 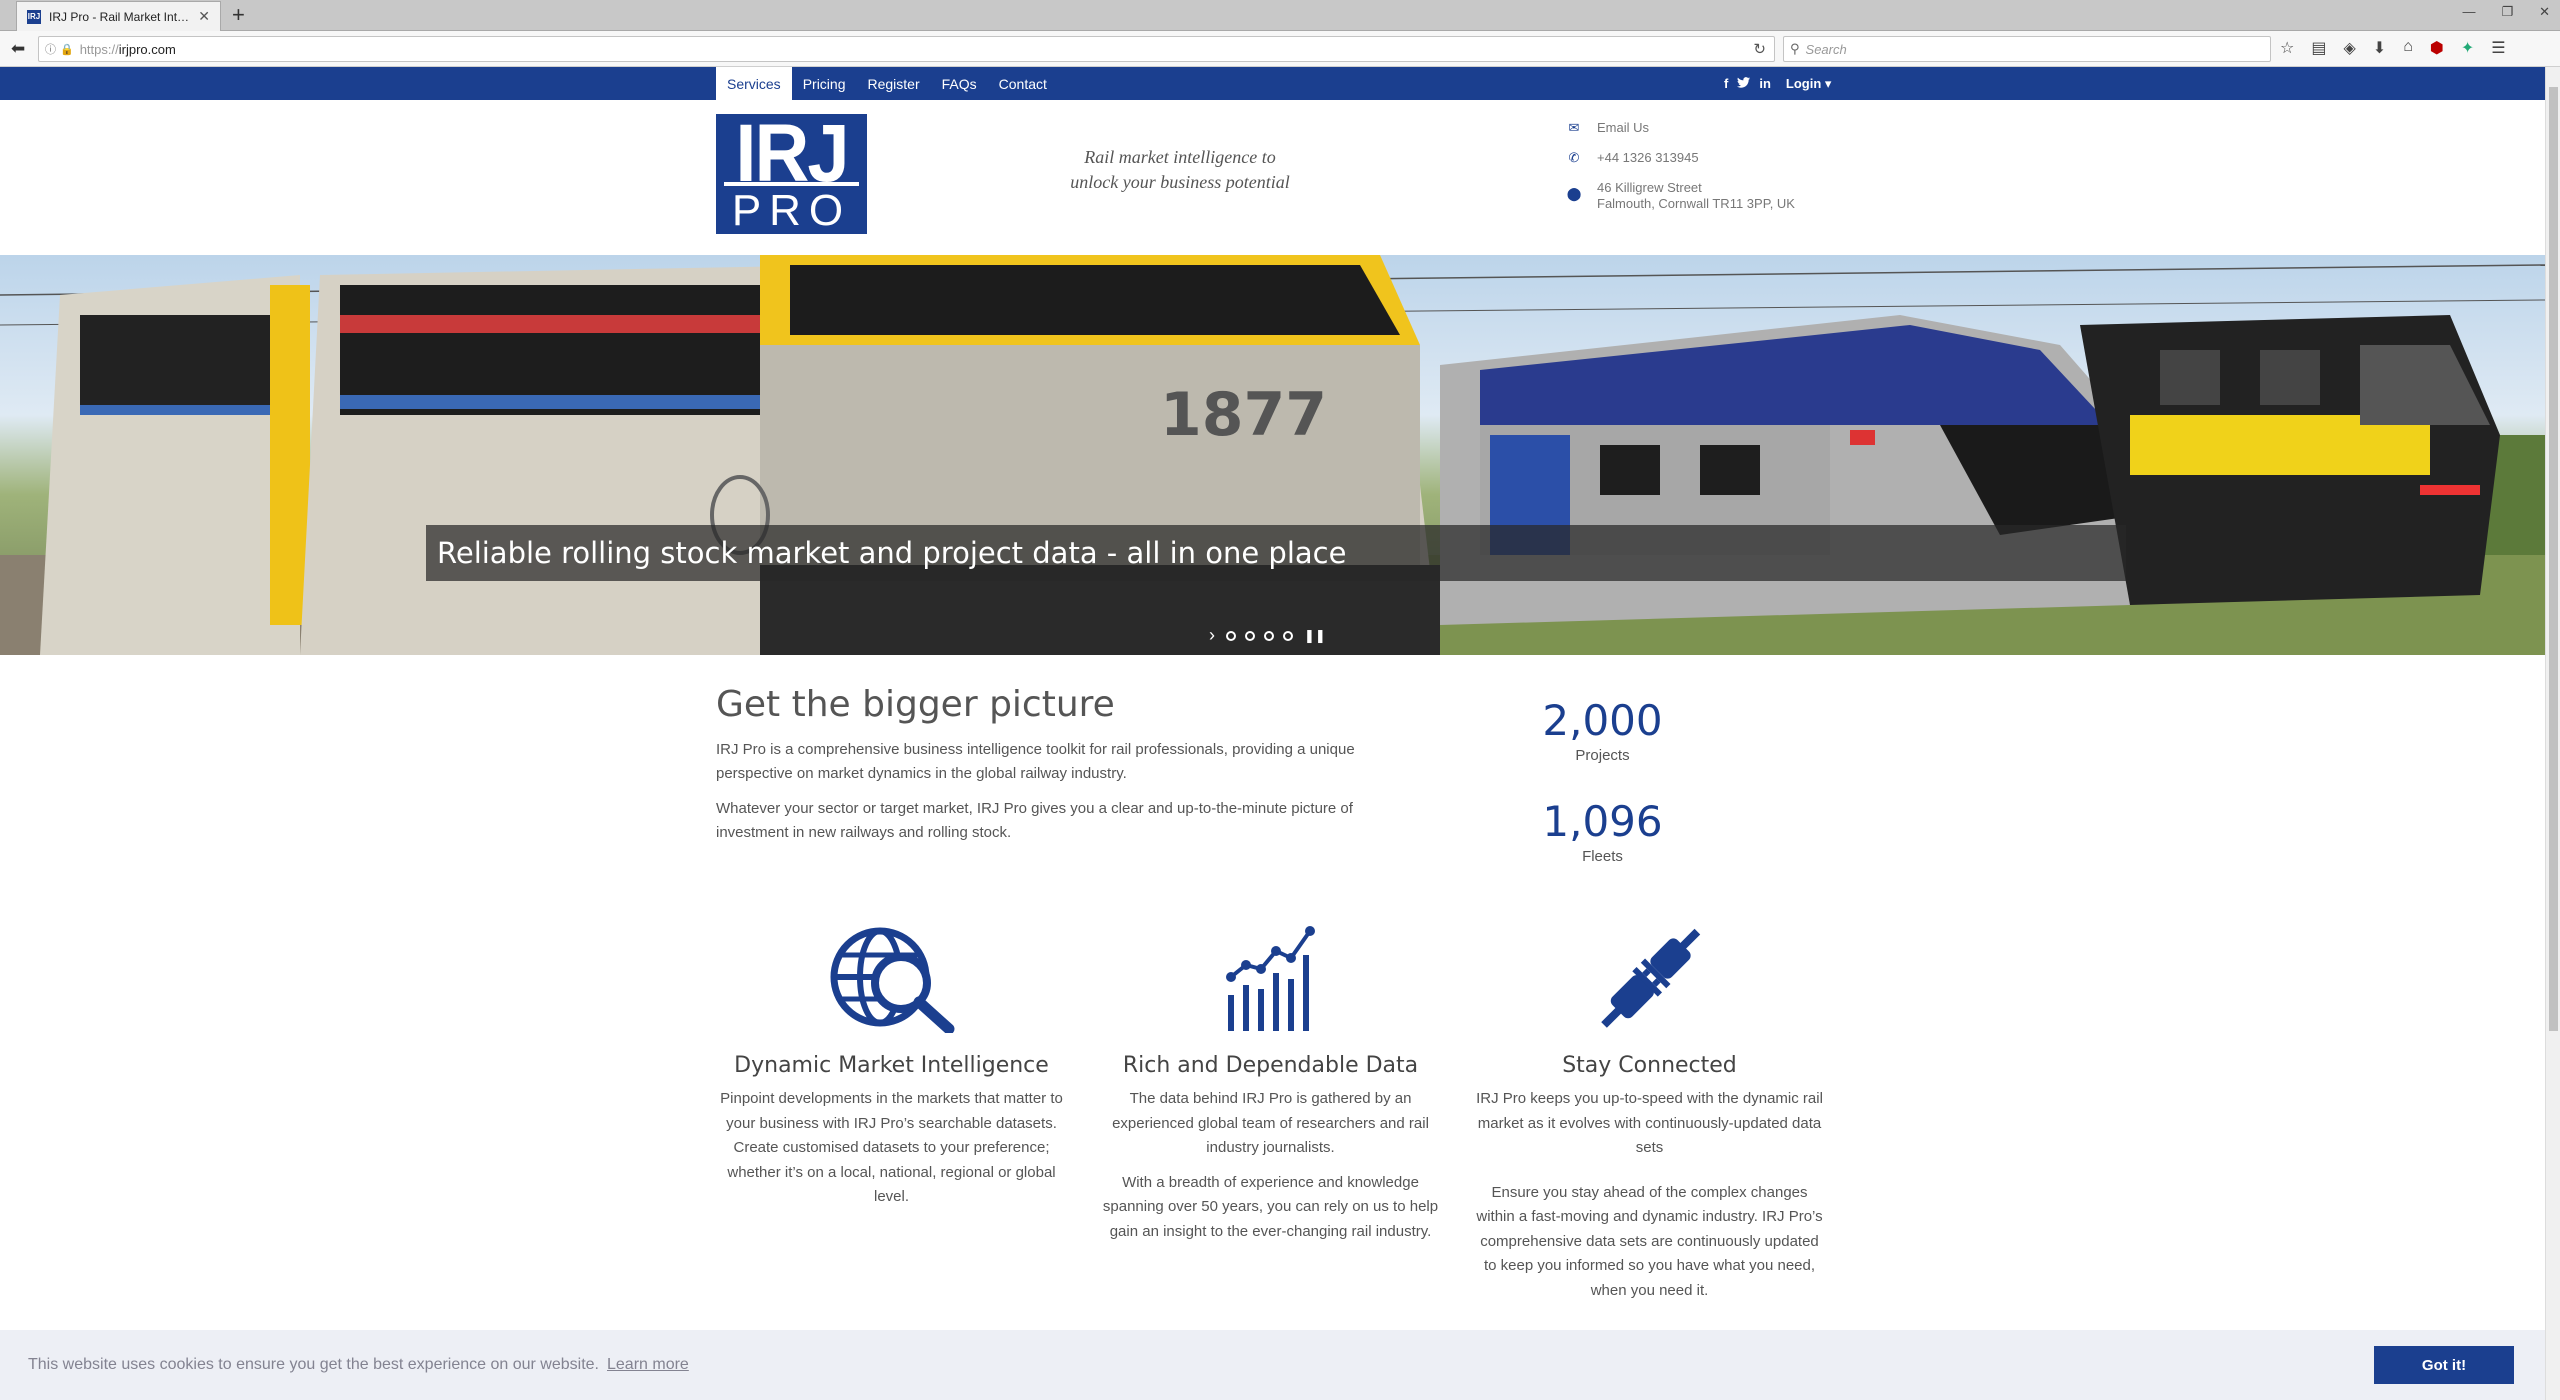 I want to click on facebook-icon: f, so click(x=1726, y=83).